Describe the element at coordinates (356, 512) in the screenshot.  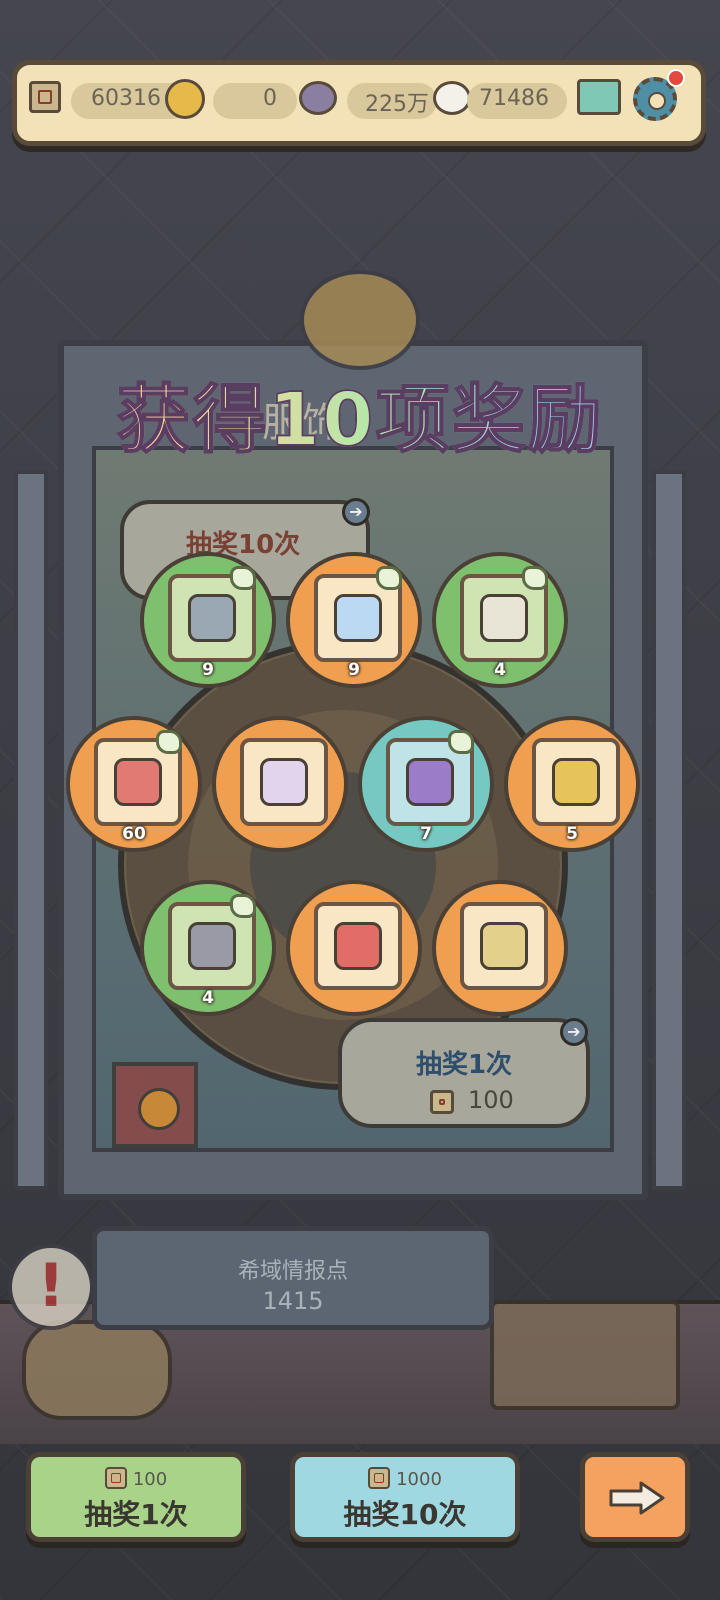
I see `draw-10-arrow-icon: ➔` at that location.